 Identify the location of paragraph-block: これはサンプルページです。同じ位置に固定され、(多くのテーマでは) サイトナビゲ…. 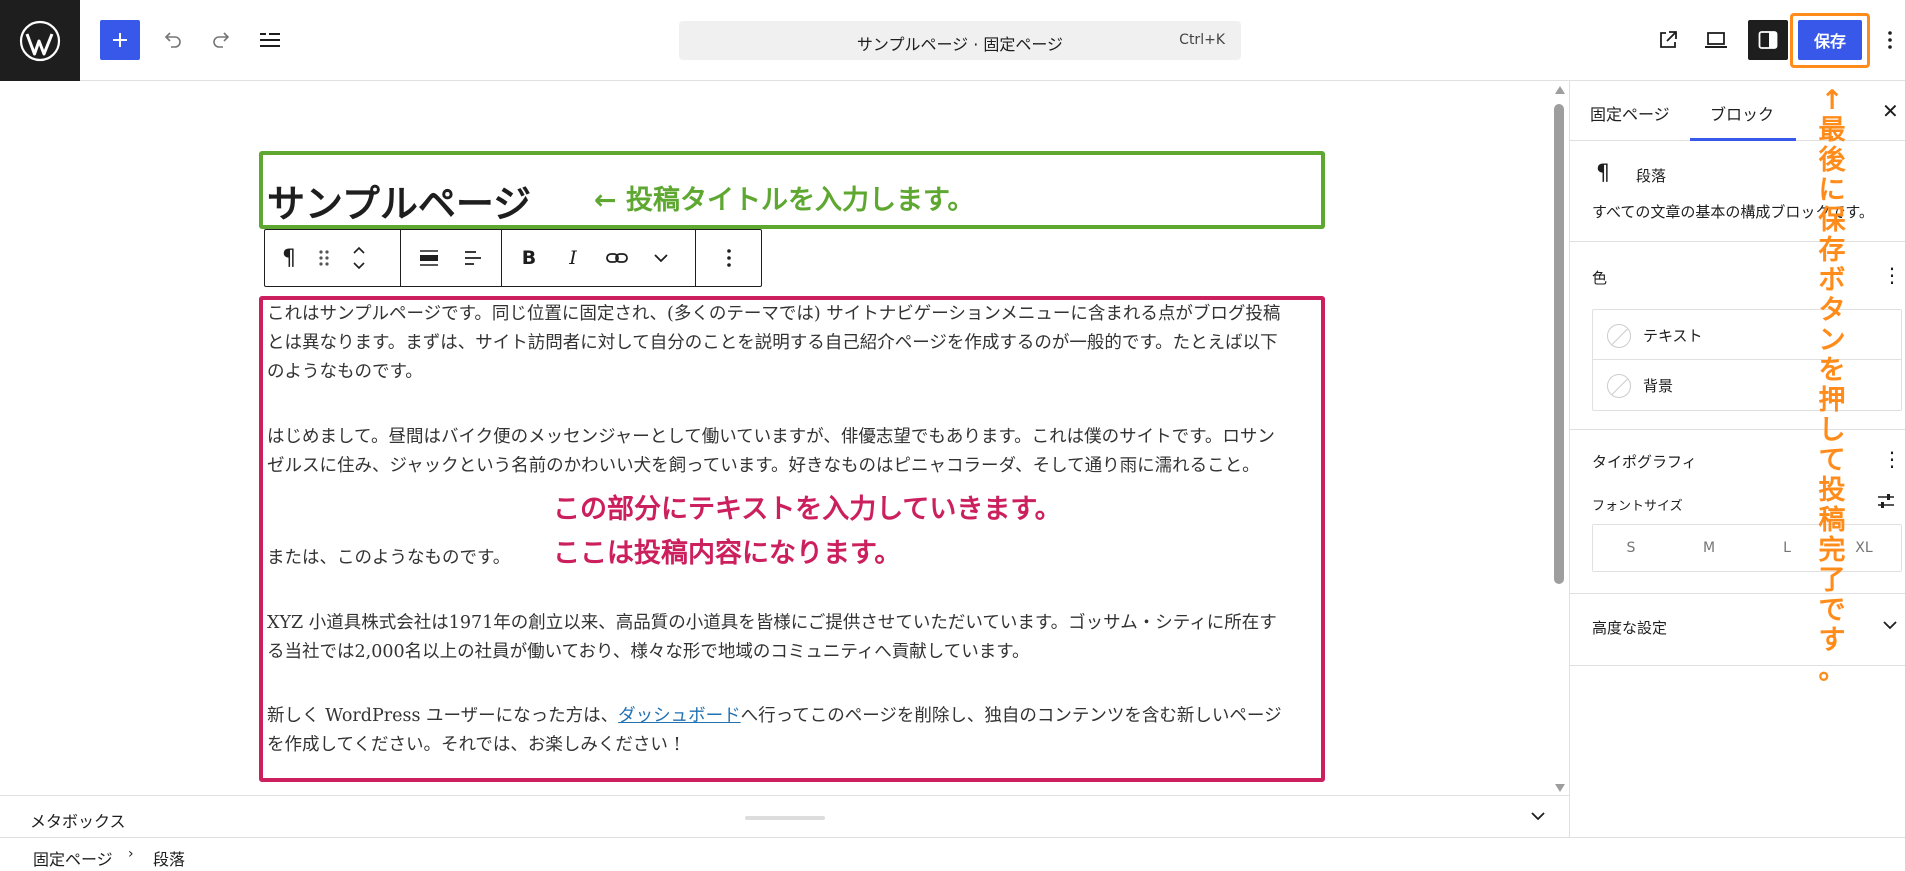
(777, 343).